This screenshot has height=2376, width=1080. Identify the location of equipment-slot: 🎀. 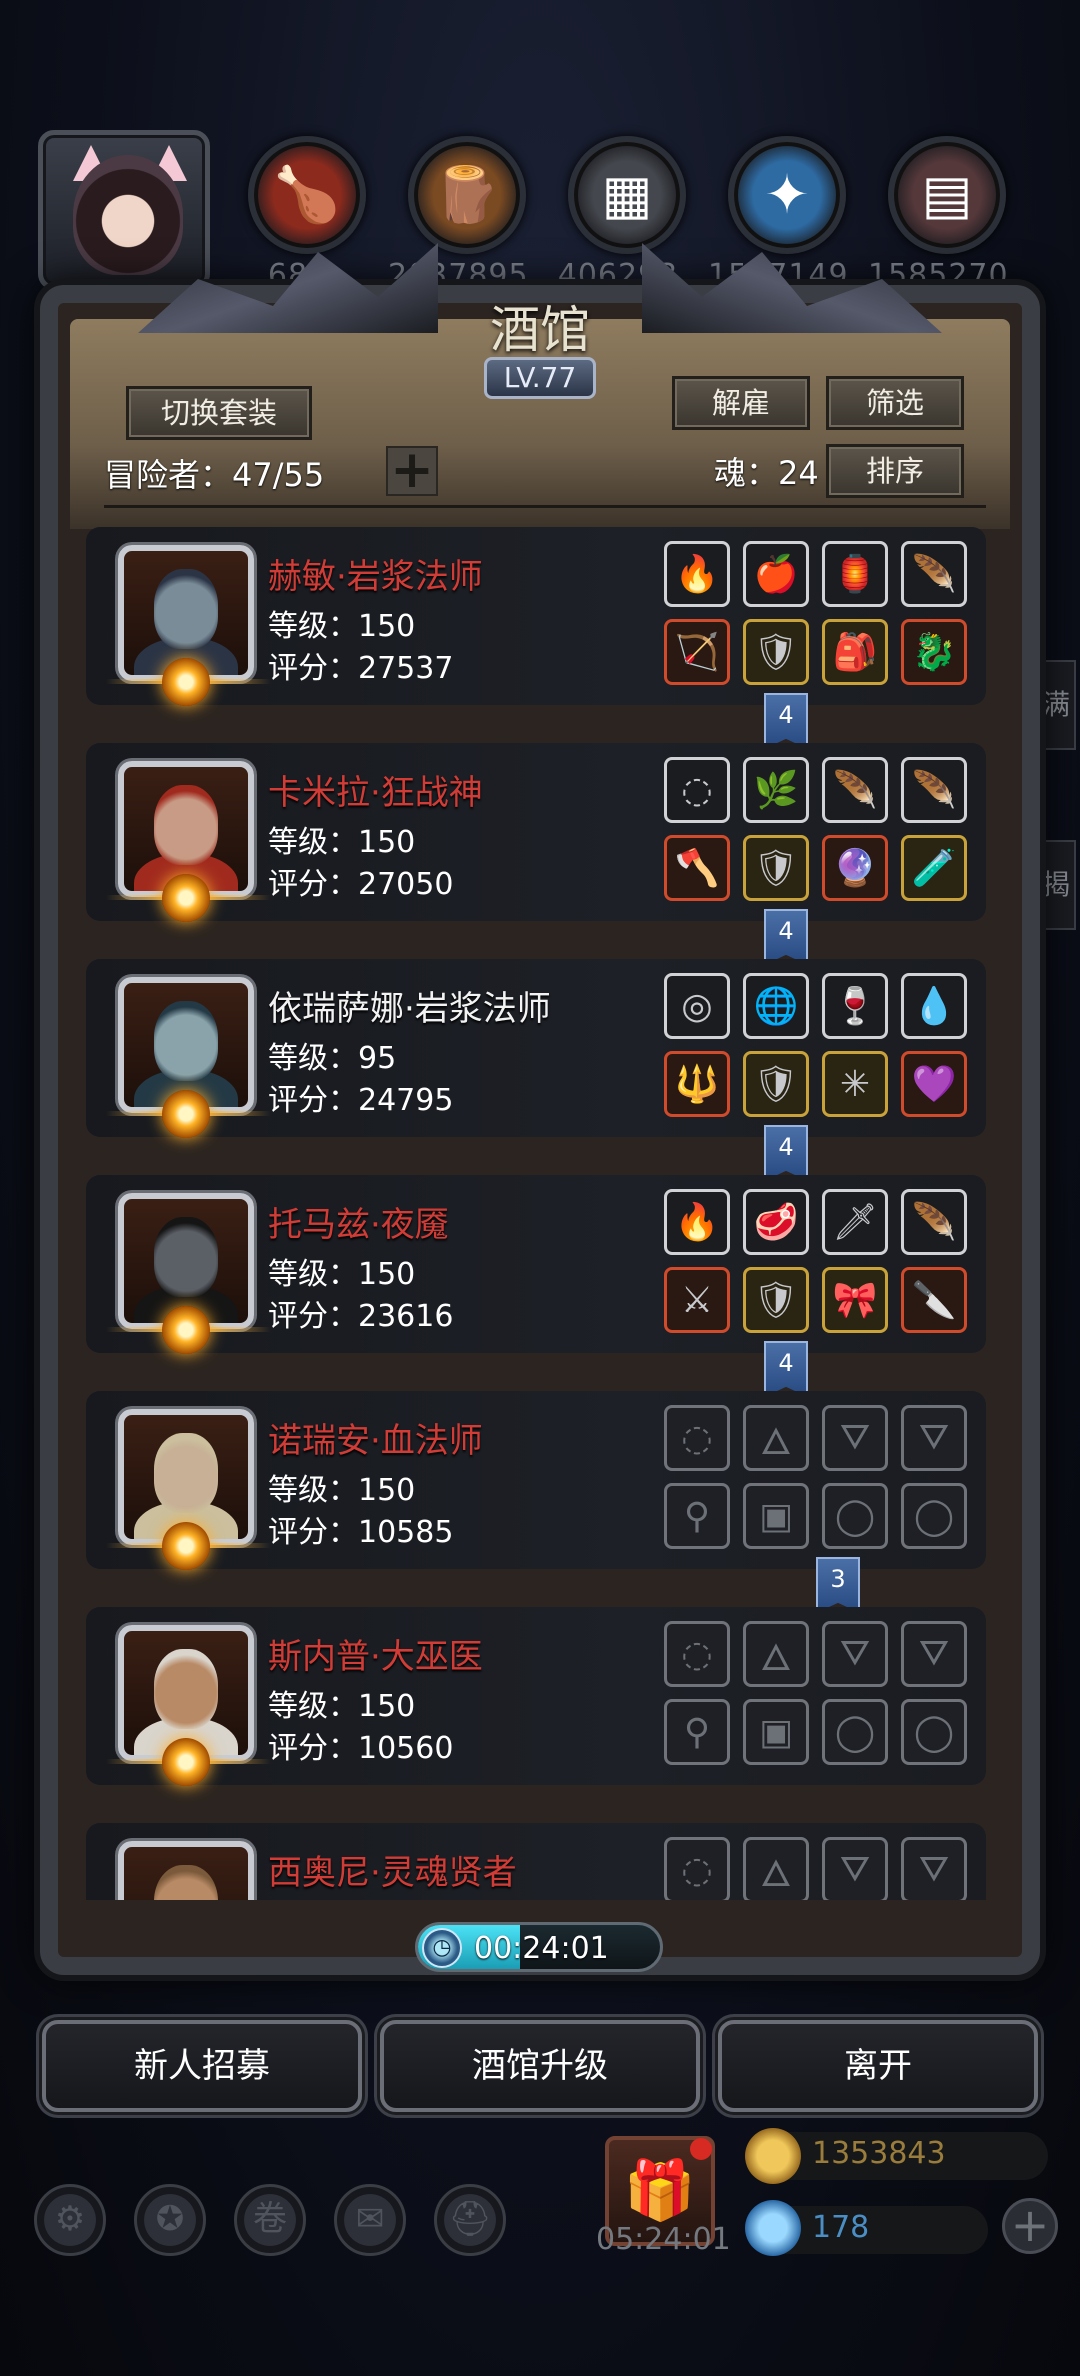
(855, 1300).